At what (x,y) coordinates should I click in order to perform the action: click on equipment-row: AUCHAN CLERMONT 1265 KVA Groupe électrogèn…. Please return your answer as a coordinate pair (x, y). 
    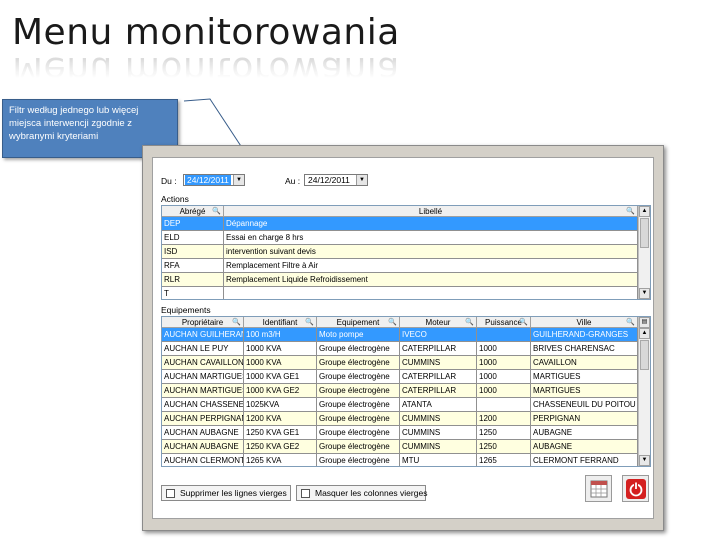
    Looking at the image, I should click on (400, 460).